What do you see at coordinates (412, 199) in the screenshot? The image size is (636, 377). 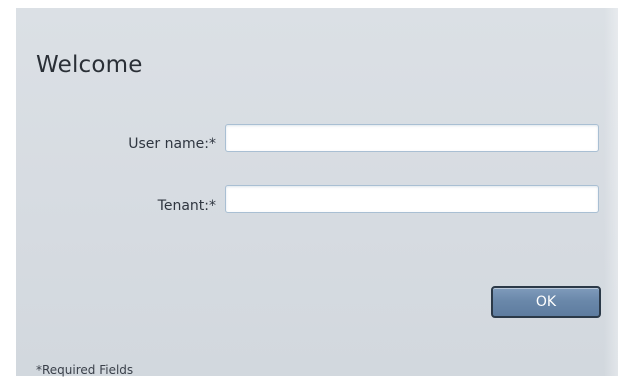 I see `tenant-input` at bounding box center [412, 199].